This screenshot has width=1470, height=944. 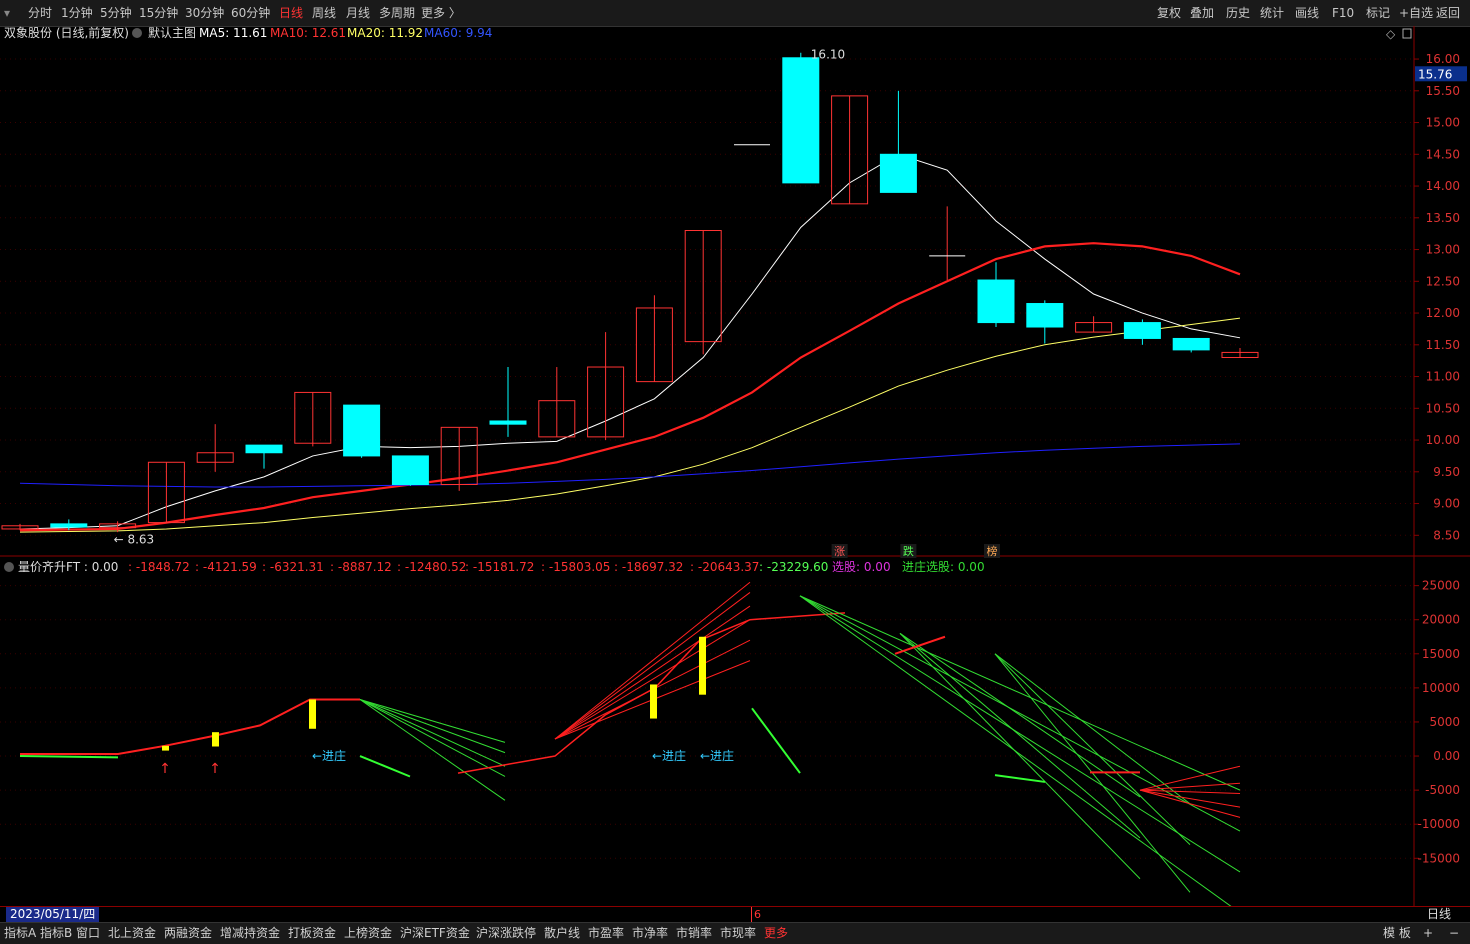 I want to click on jinzhuang-signal-2: ←进庄, so click(x=717, y=755).